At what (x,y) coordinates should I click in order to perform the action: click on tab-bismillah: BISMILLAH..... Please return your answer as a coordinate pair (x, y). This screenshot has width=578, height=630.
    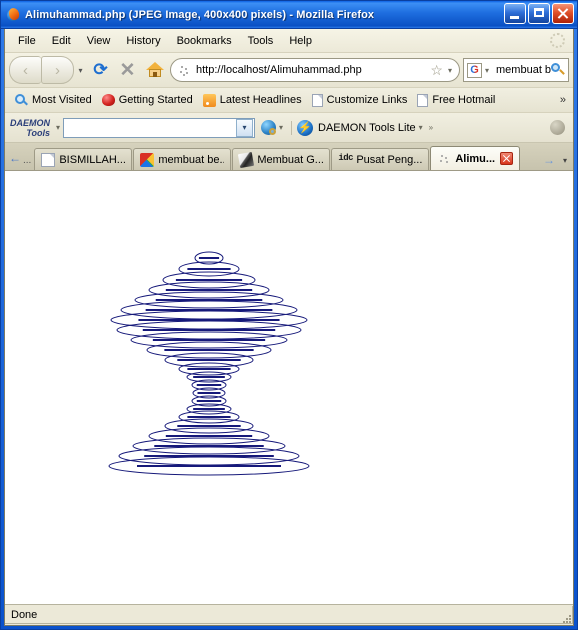
    Looking at the image, I should click on (83, 159).